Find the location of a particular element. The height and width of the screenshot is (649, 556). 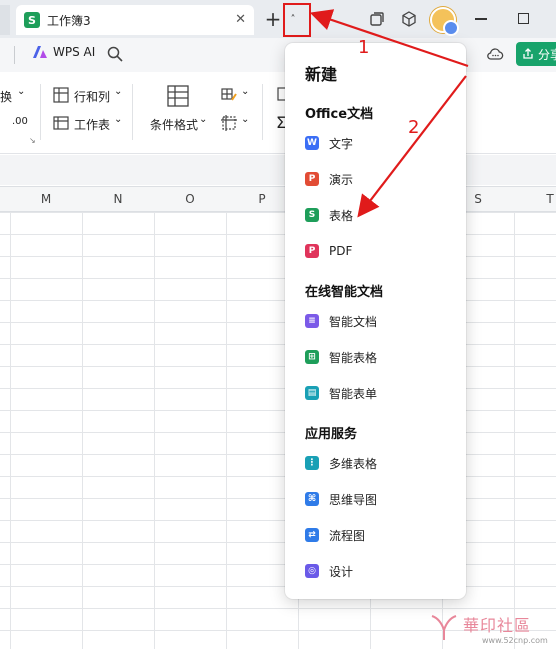

menu-item-presentation: P 演示 is located at coordinates (375, 179).